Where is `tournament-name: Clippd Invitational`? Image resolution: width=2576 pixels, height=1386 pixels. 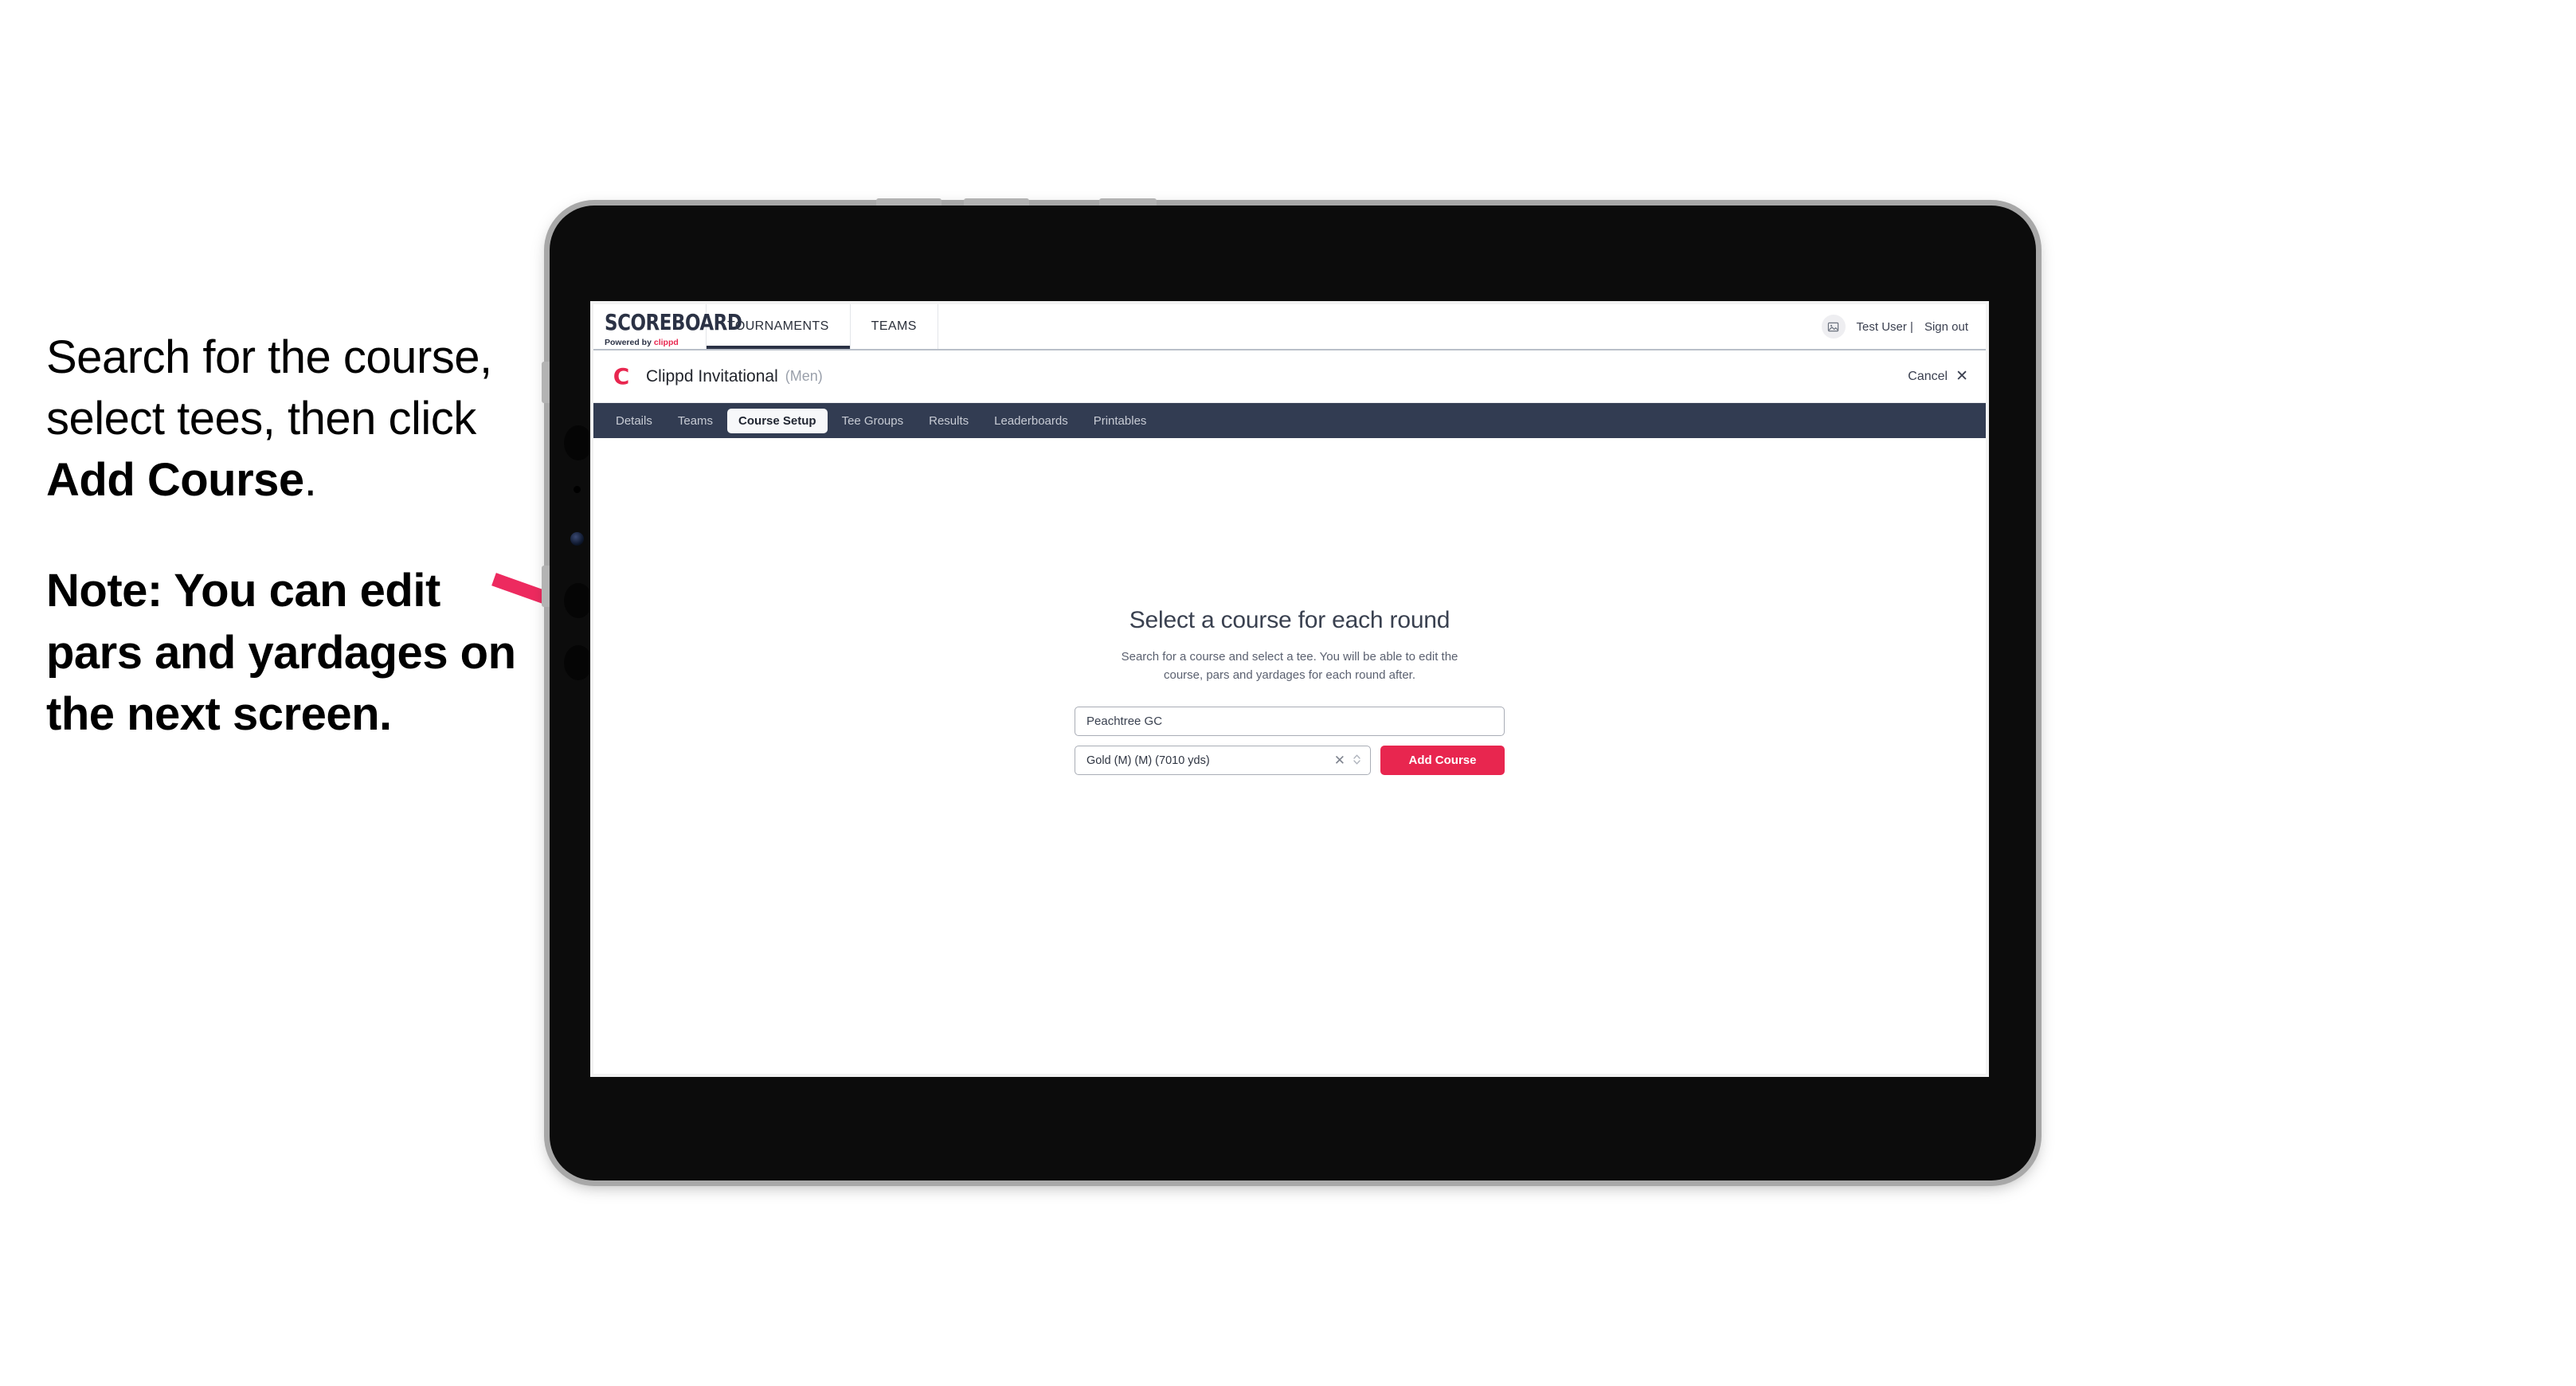
tournament-name: Clippd Invitational is located at coordinates (712, 376).